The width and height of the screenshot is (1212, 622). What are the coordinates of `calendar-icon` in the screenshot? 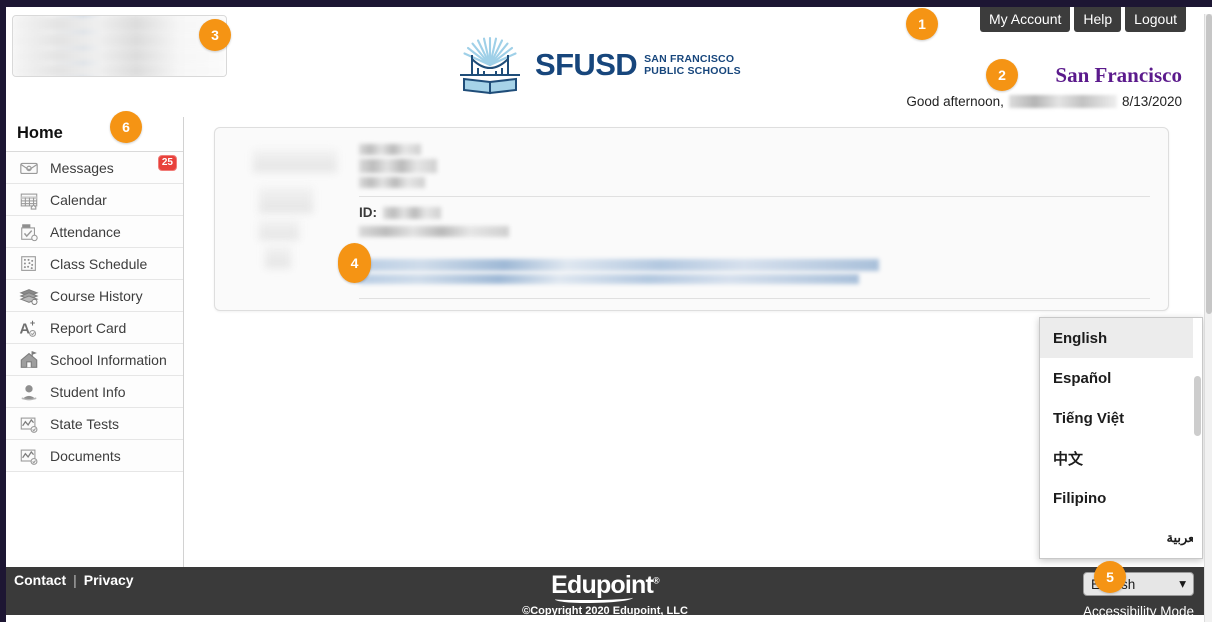 It's located at (29, 200).